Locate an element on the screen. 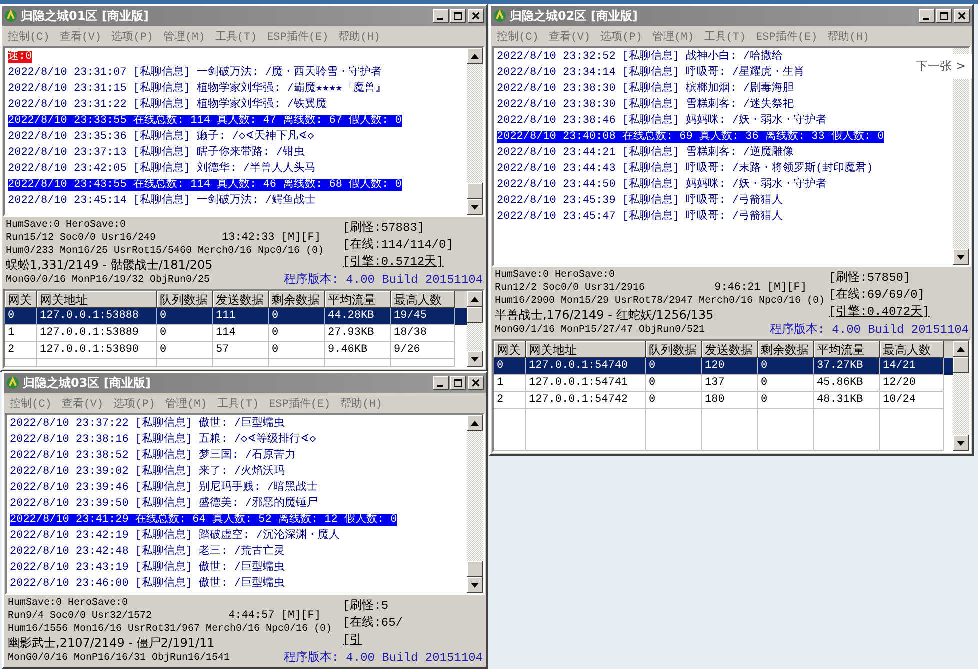 Image resolution: width=978 pixels, height=669 pixels. table-cell: 9.46KB is located at coordinates (358, 350).